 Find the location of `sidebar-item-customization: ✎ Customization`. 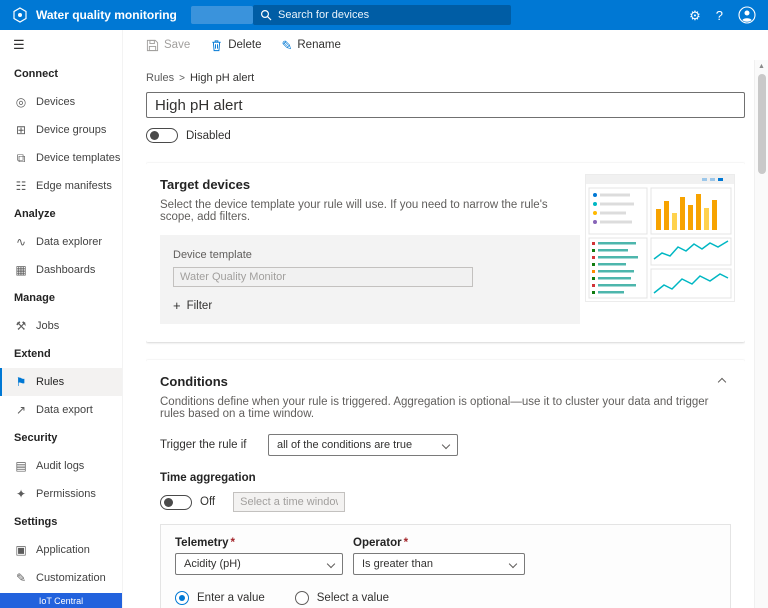

sidebar-item-customization: ✎ Customization is located at coordinates (61, 578).